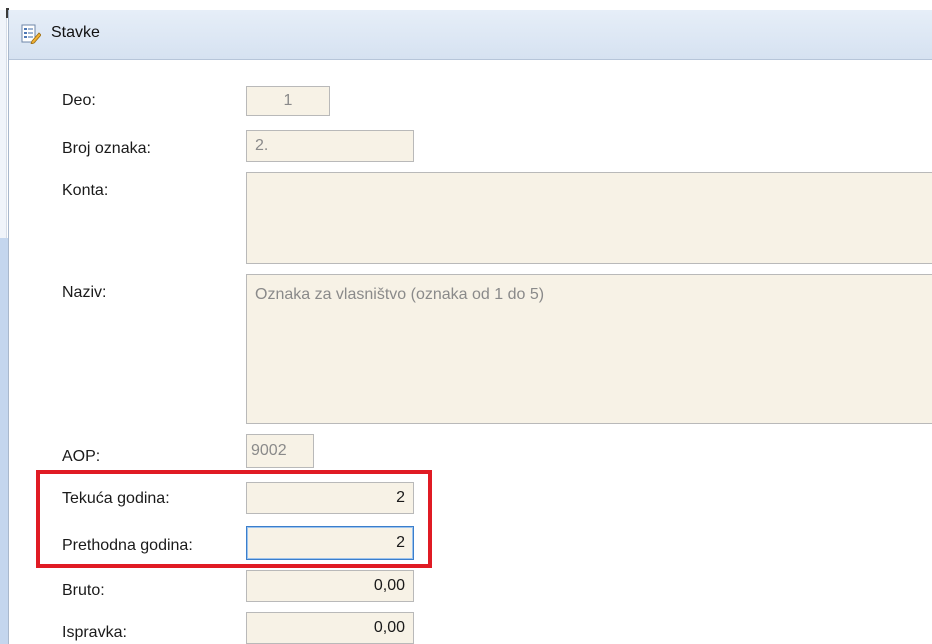 The height and width of the screenshot is (644, 932). I want to click on title-bar: Stavke, so click(470, 35).